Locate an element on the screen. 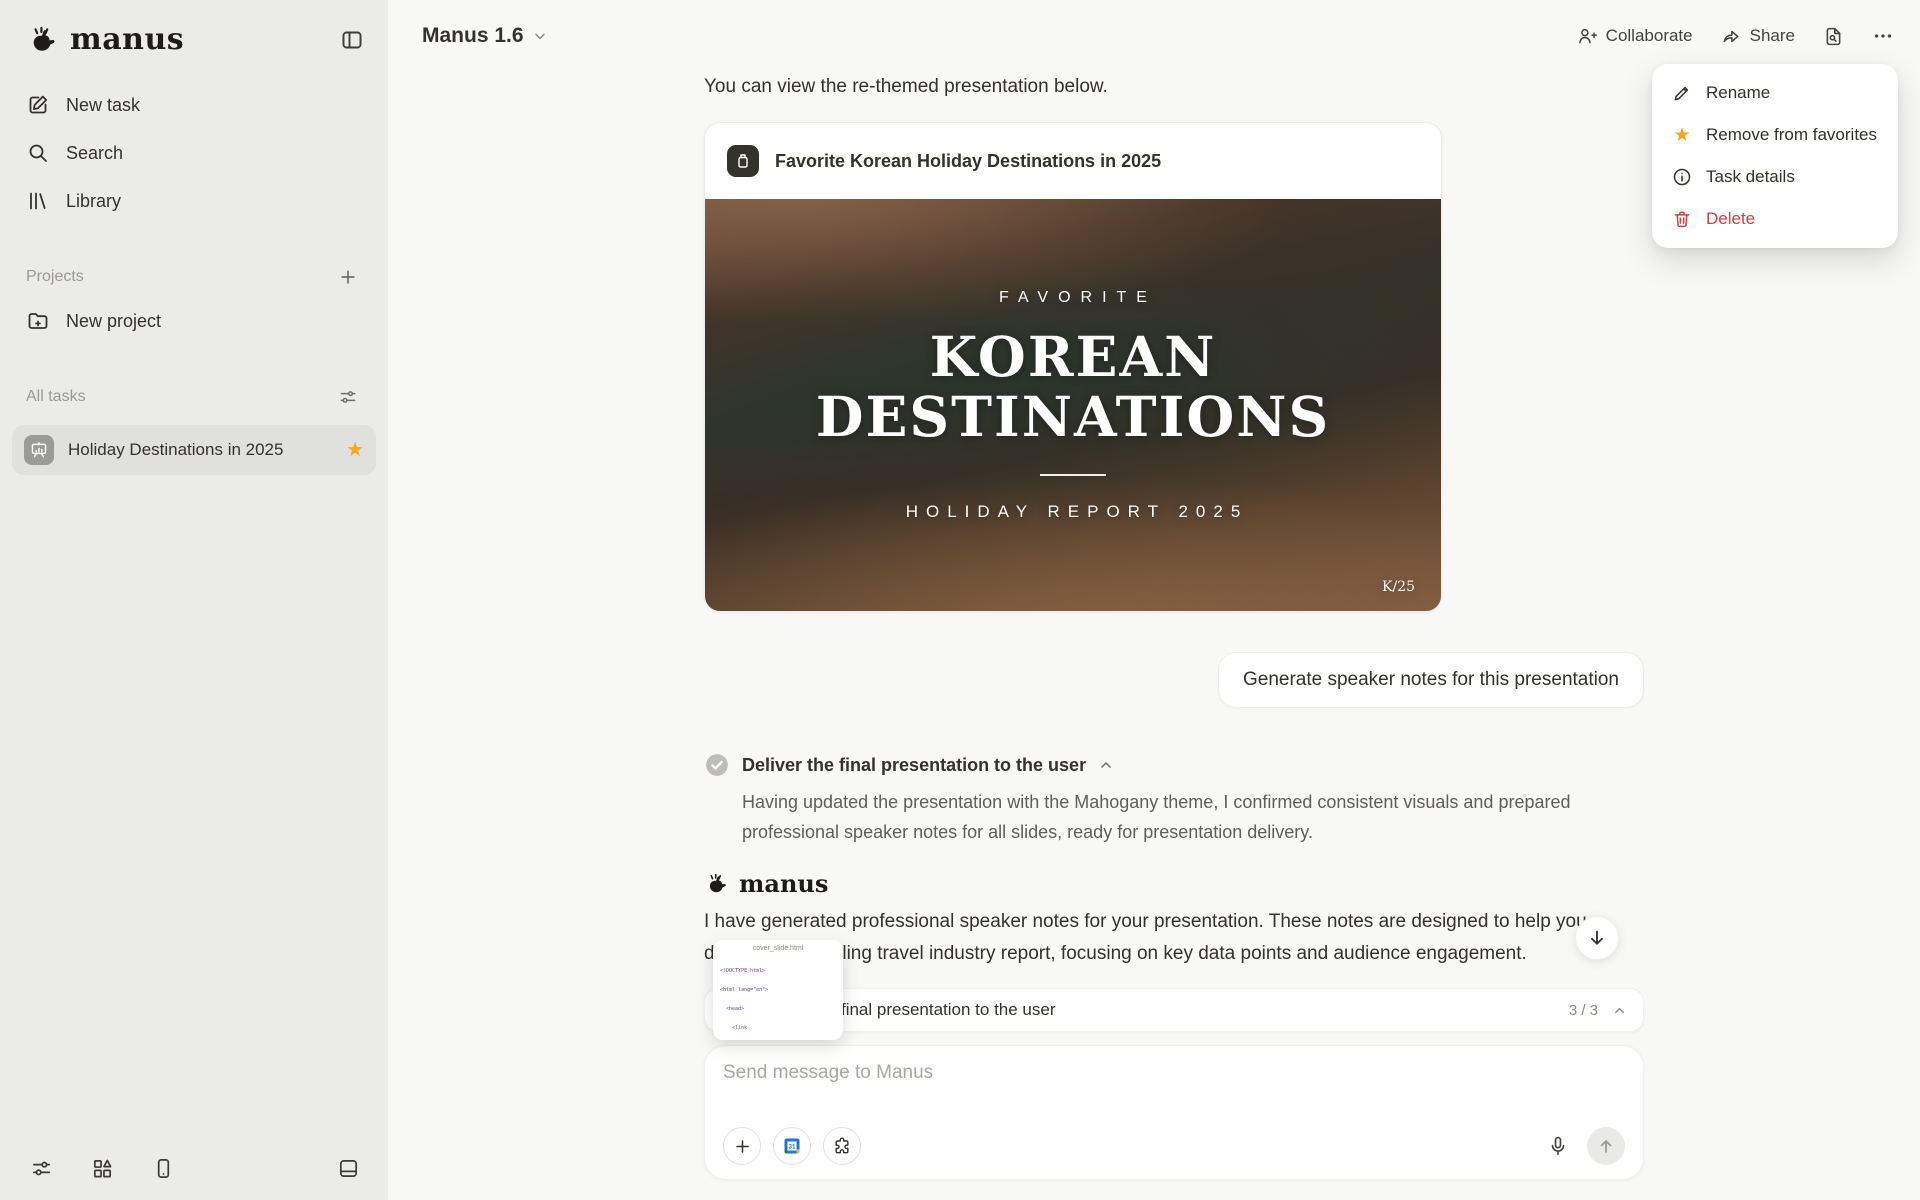 Image resolution: width=1920 pixels, height=1200 pixels. slide-badge: K/25 is located at coordinates (1398, 587).